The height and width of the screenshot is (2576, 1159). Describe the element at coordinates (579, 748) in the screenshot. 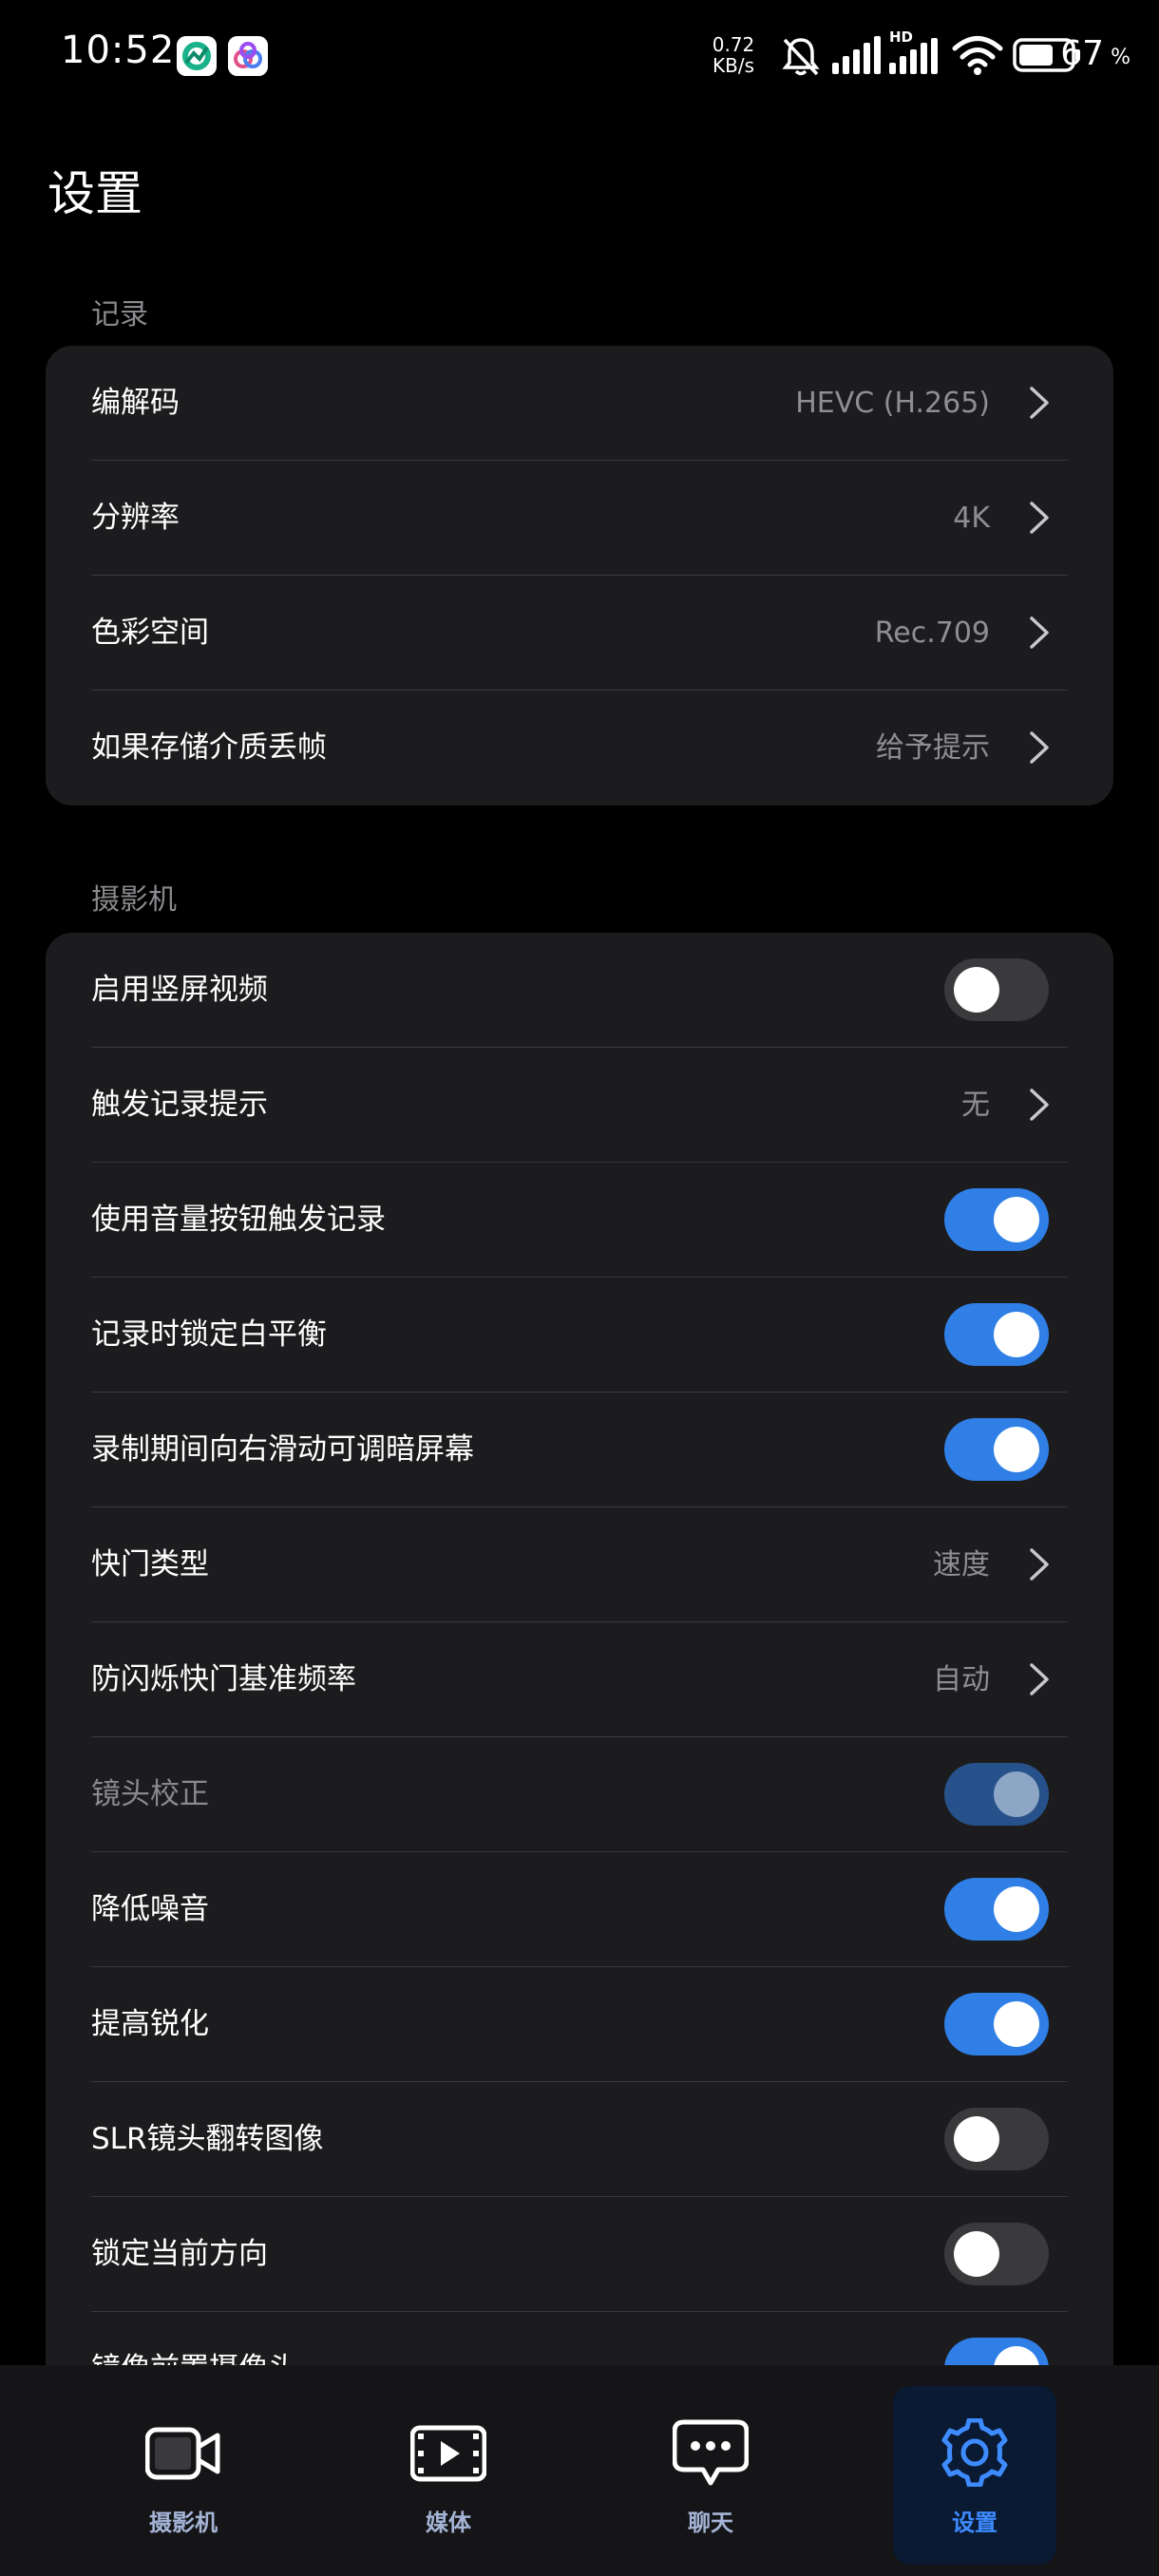

I see `setting-row-dropped-frames: 如果存储介质丢帧 给予提示` at that location.